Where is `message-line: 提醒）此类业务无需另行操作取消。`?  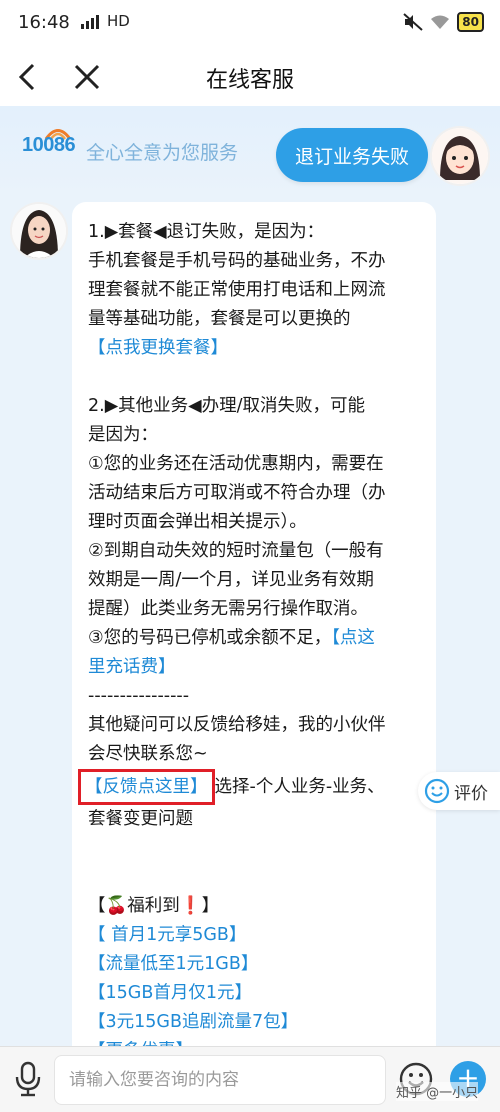 message-line: 提醒）此类业务无需另行操作取消。 is located at coordinates (228, 609).